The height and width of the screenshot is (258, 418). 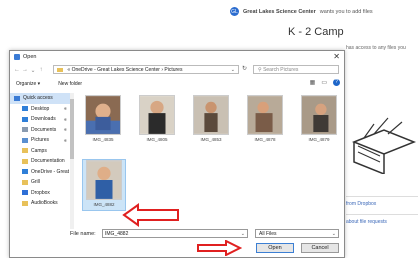 What do you see at coordinates (25, 193) in the screenshot?
I see `dropbox-icon` at bounding box center [25, 193].